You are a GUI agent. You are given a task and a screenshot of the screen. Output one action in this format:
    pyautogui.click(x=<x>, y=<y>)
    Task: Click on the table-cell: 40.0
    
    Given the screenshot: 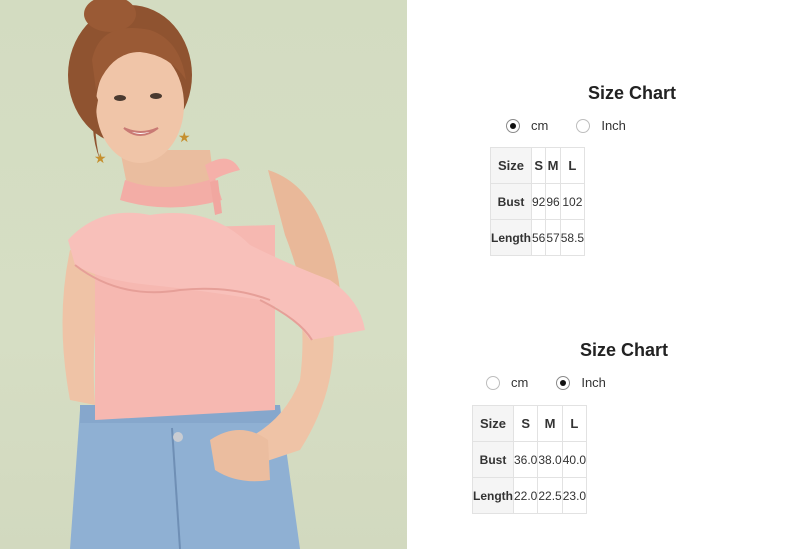 What is the action you would take?
    pyautogui.click(x=574, y=459)
    